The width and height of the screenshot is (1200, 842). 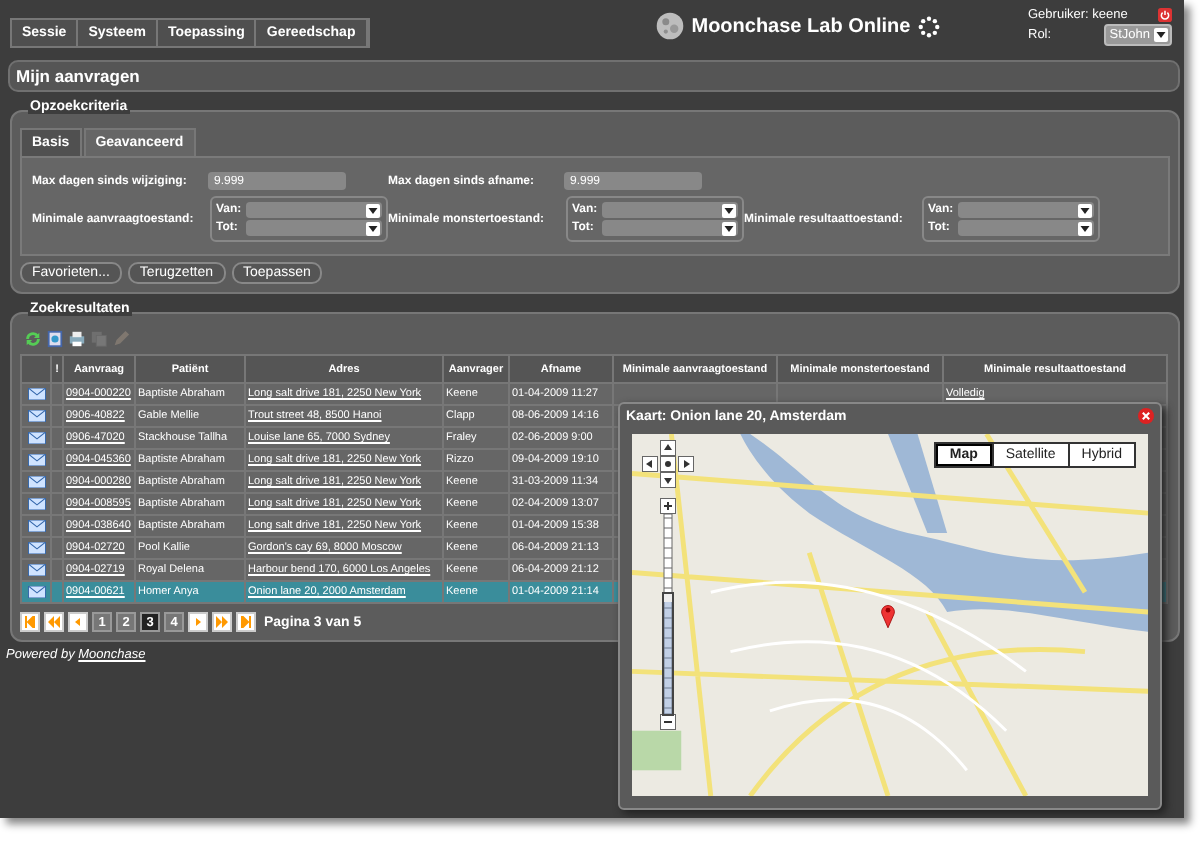 What do you see at coordinates (55, 339) in the screenshot?
I see `document-icon` at bounding box center [55, 339].